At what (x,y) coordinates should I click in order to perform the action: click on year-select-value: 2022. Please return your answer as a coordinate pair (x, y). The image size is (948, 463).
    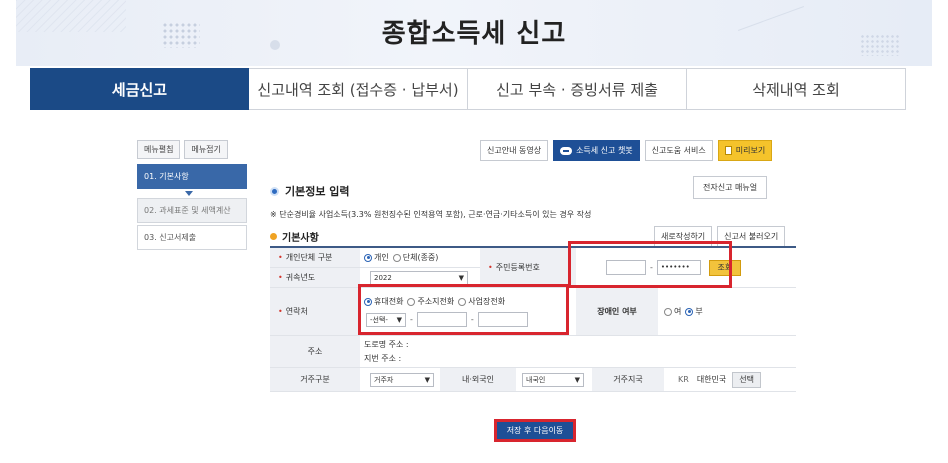
    Looking at the image, I should click on (383, 277).